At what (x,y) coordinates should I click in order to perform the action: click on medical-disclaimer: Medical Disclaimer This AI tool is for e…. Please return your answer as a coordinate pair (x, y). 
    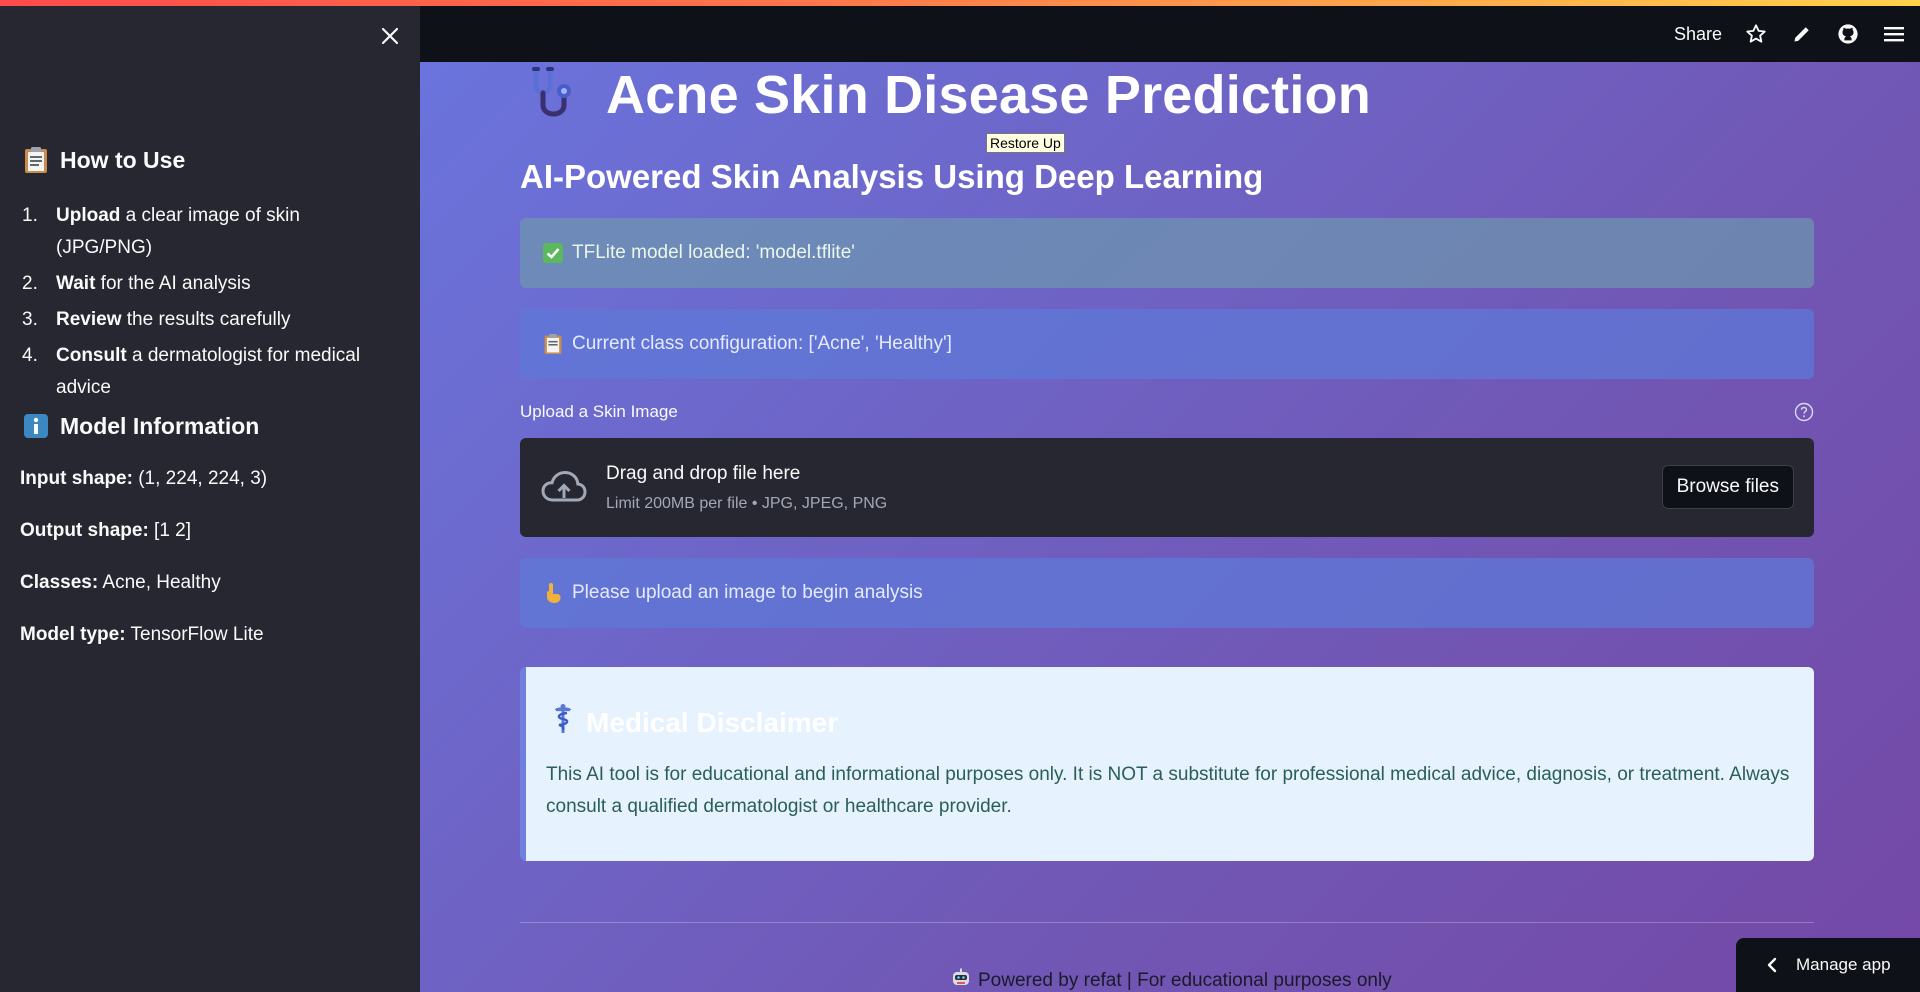
    Looking at the image, I should click on (1167, 764).